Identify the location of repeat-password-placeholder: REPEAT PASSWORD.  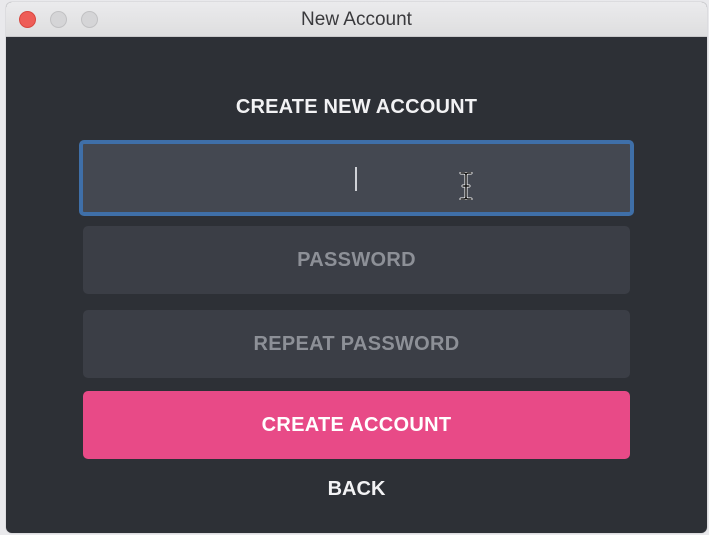
(356, 344).